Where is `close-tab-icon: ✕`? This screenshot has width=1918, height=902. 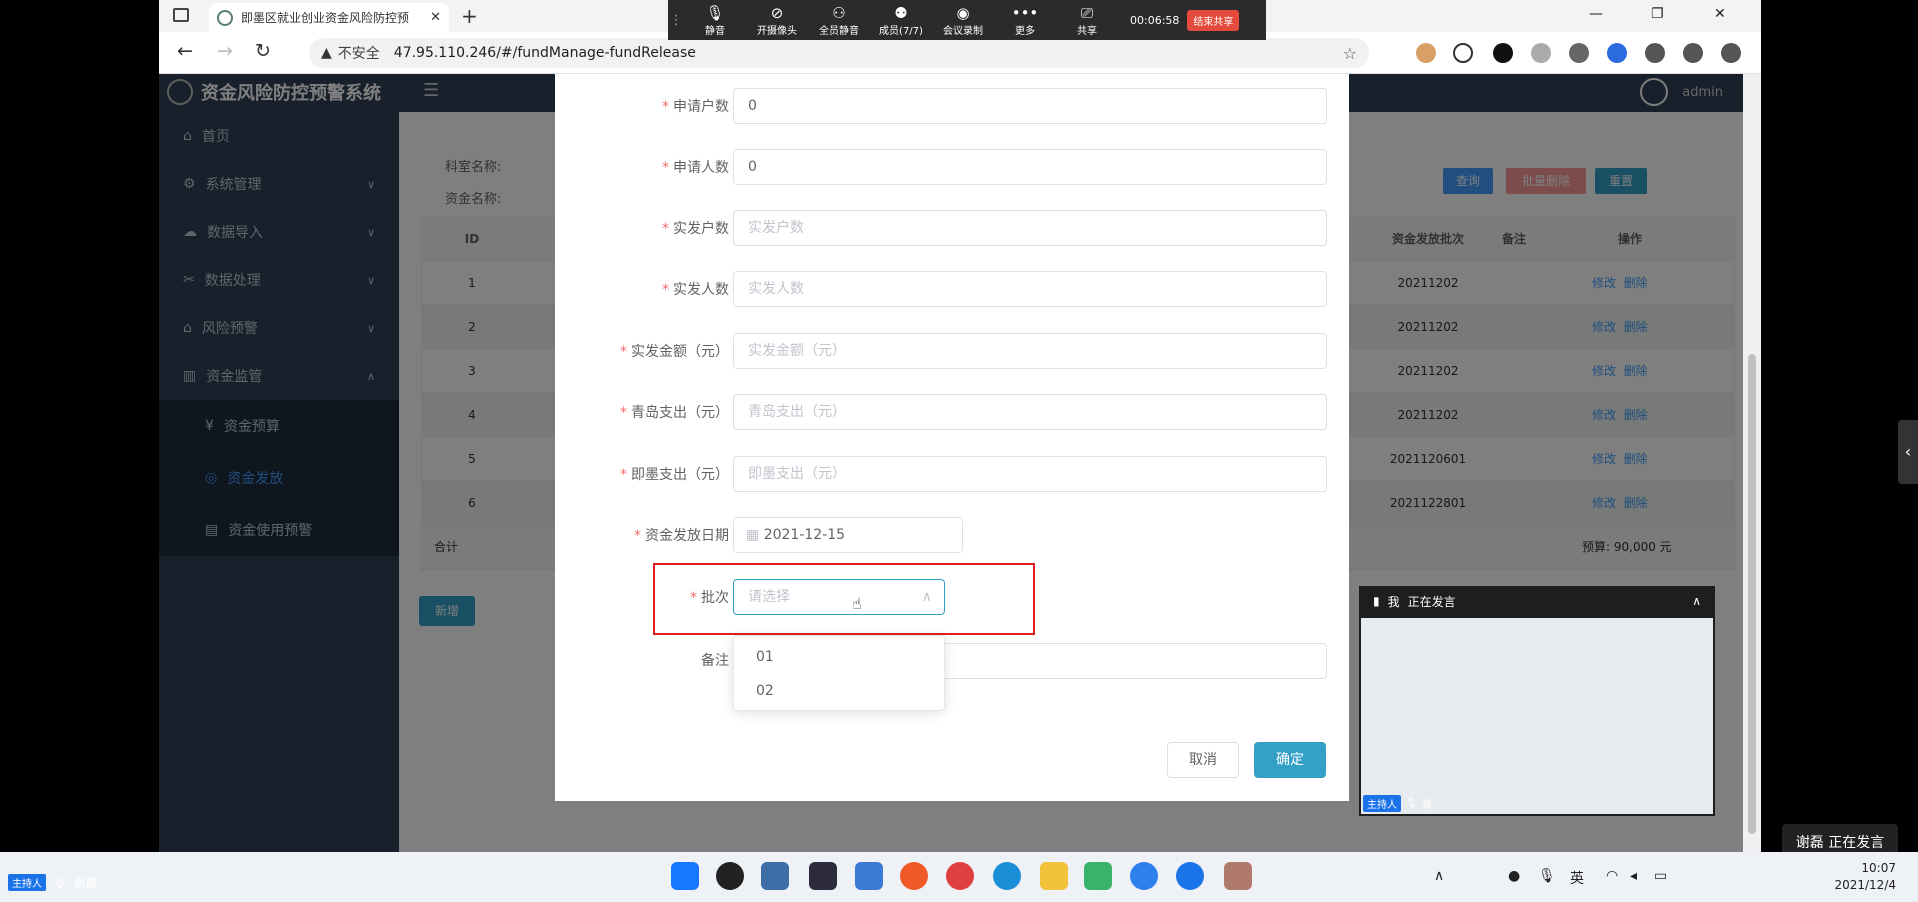 close-tab-icon: ✕ is located at coordinates (435, 17).